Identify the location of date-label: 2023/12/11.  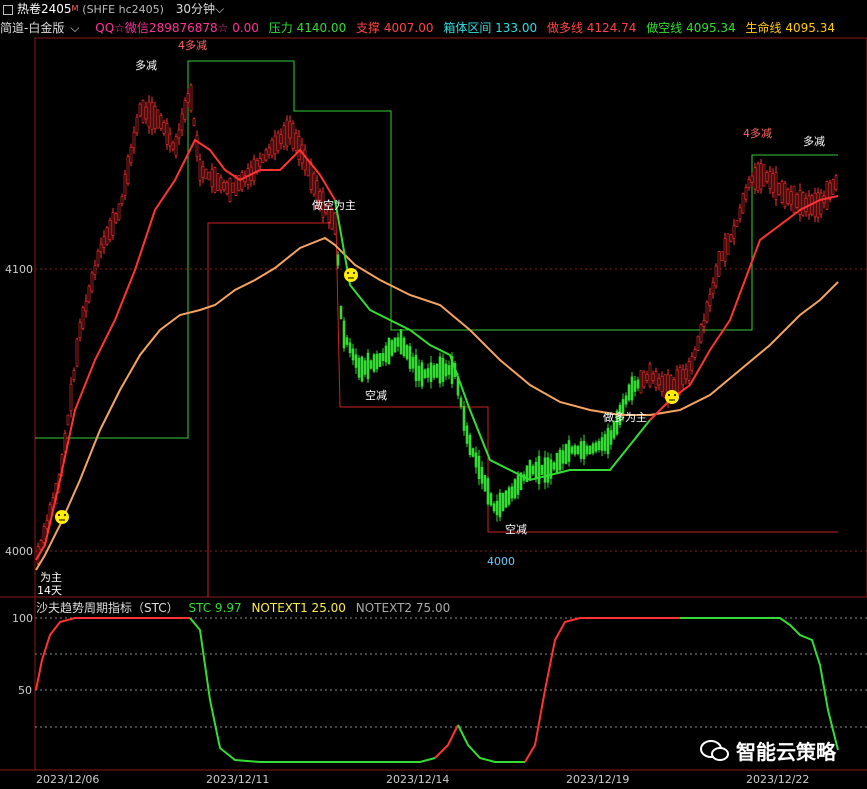
(237, 779).